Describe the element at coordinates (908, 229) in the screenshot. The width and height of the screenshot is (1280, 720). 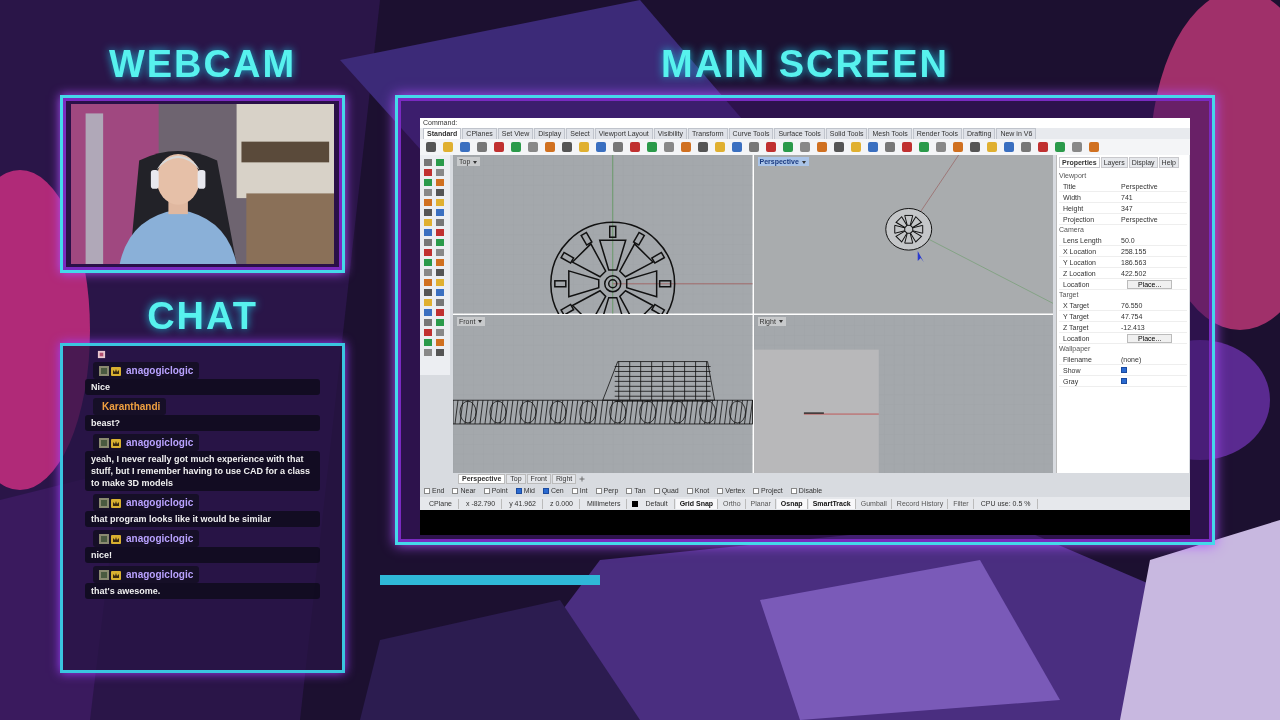
I see `wheel-drawing` at that location.